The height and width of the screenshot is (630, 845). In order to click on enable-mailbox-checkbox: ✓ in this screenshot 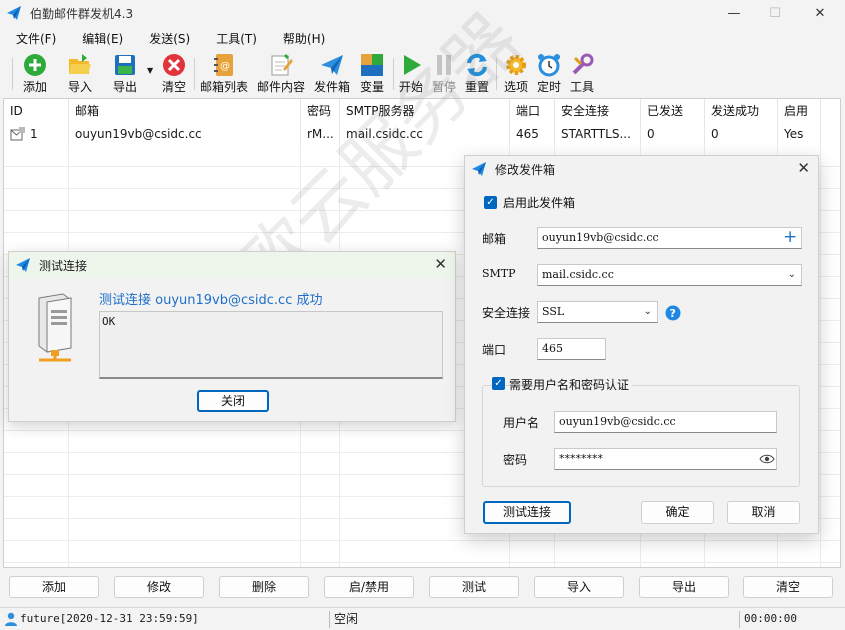, I will do `click(490, 202)`.